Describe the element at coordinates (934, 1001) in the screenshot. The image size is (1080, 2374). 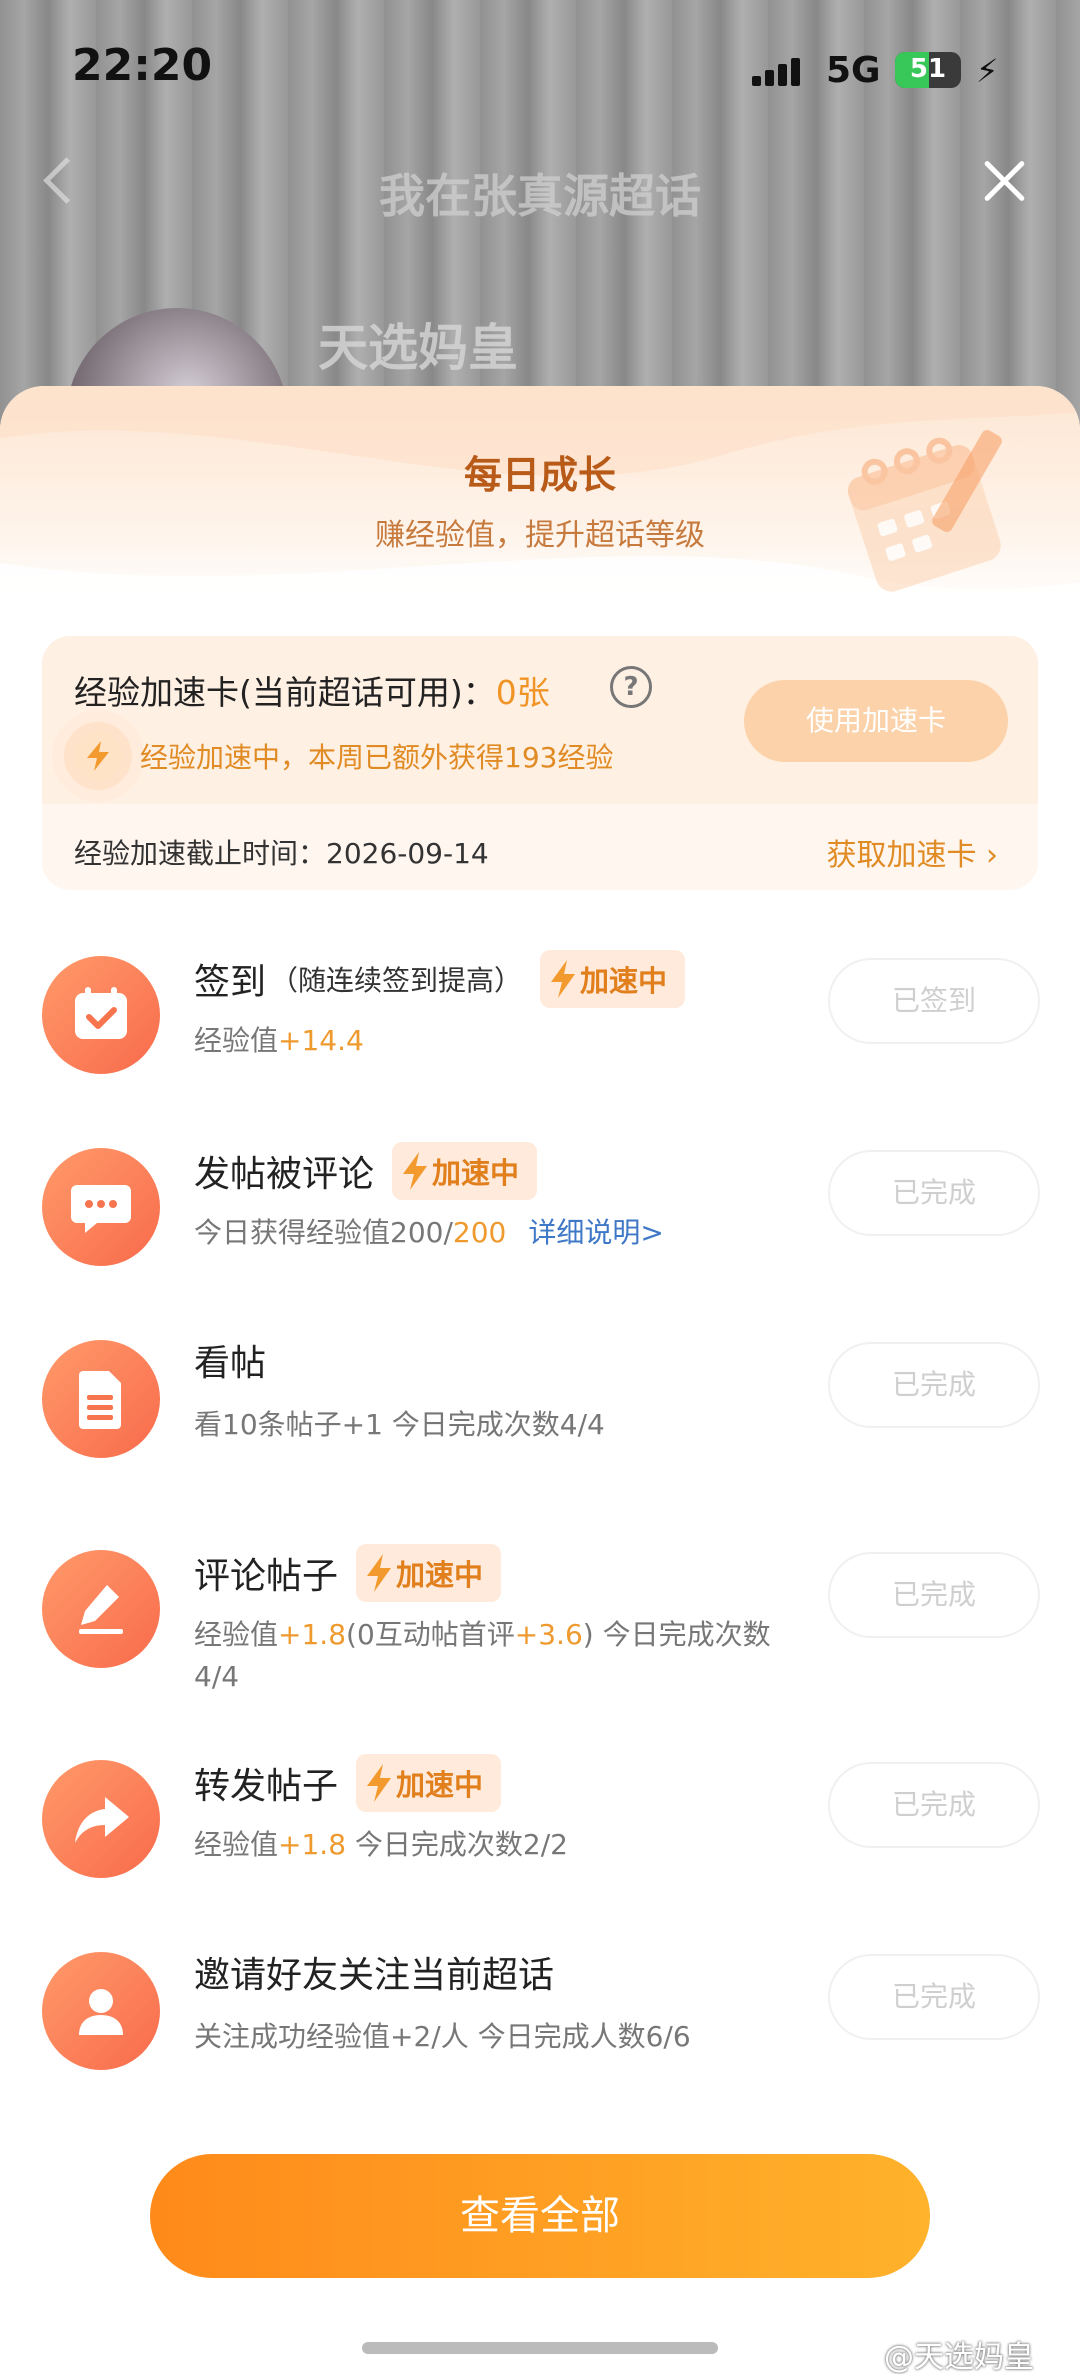
I see `checked-in-button: 已签到` at that location.